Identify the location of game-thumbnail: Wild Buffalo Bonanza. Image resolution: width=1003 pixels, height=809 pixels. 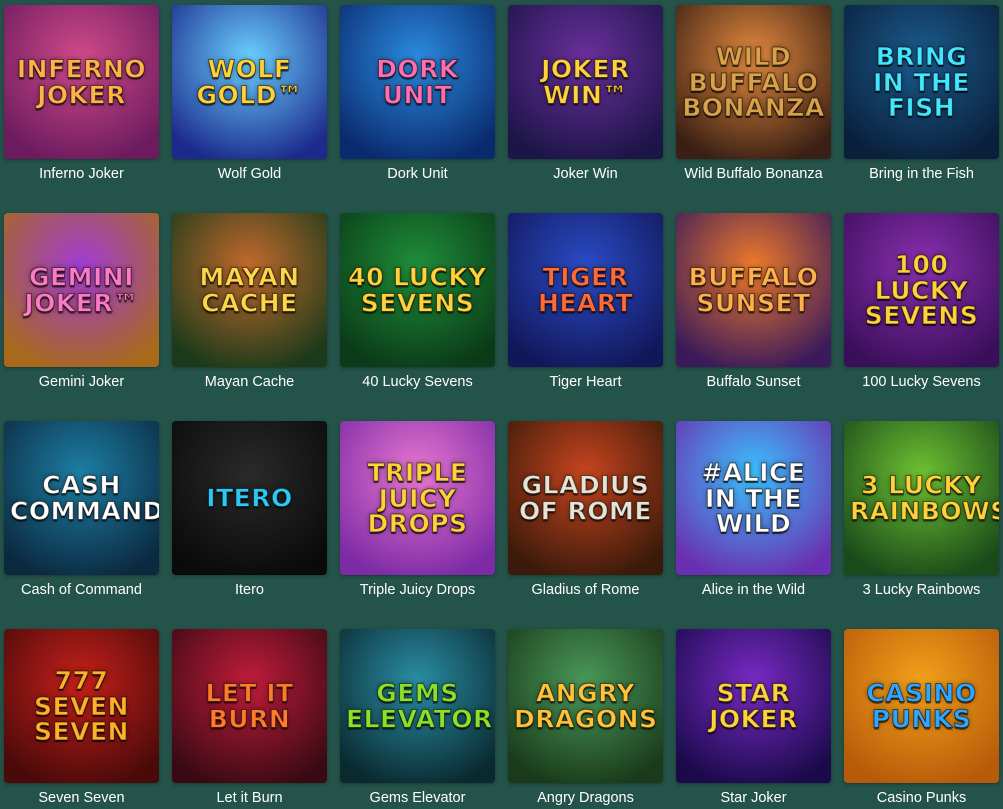
(753, 82).